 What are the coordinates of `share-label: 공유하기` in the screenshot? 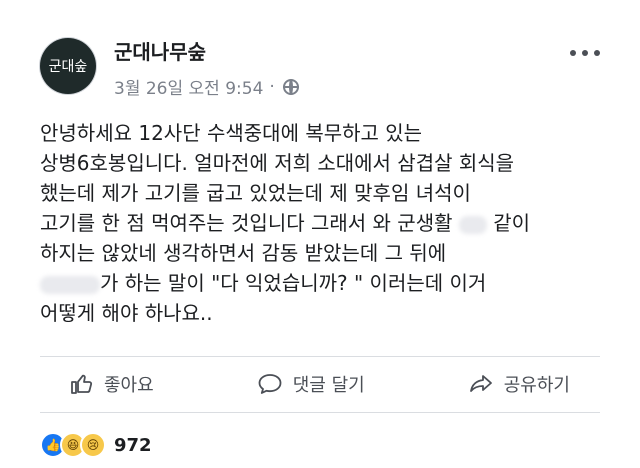 It's located at (536, 385).